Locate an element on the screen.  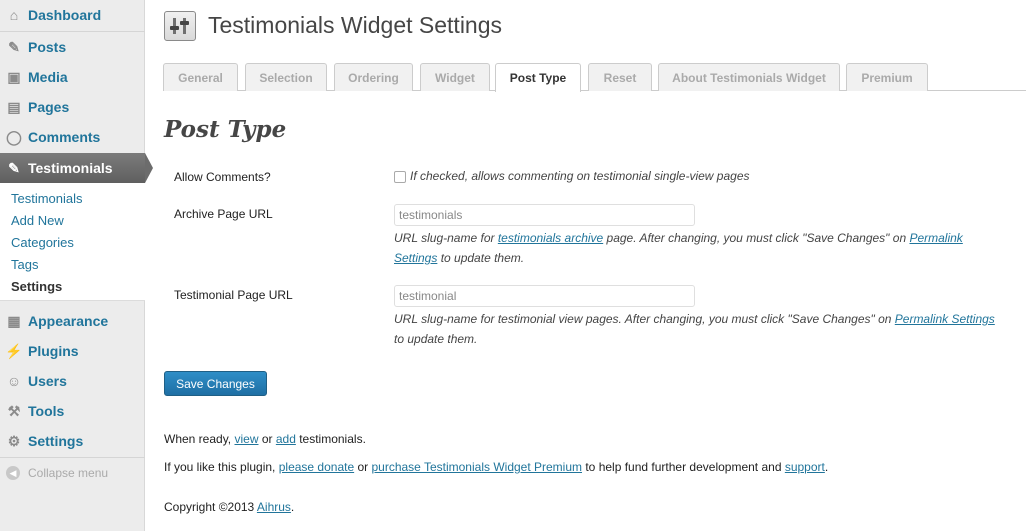
menu-item-posts: ✎ Posts is located at coordinates (72, 47).